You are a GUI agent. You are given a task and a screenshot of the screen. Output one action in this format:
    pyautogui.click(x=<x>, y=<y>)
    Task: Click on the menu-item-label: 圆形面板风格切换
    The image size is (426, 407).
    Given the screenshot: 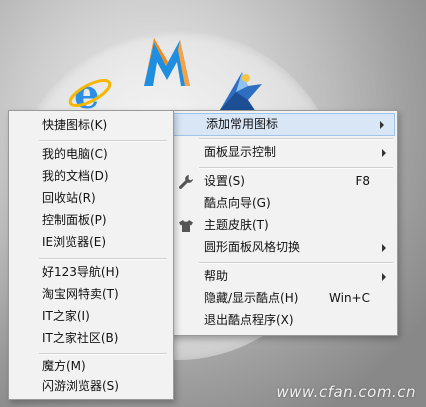 What is the action you would take?
    pyautogui.click(x=252, y=247)
    